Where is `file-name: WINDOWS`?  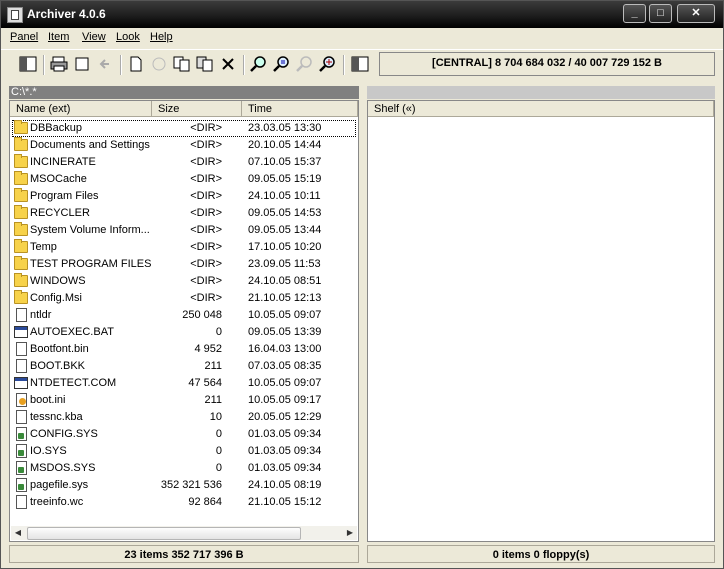
file-name: WINDOWS is located at coordinates (58, 281).